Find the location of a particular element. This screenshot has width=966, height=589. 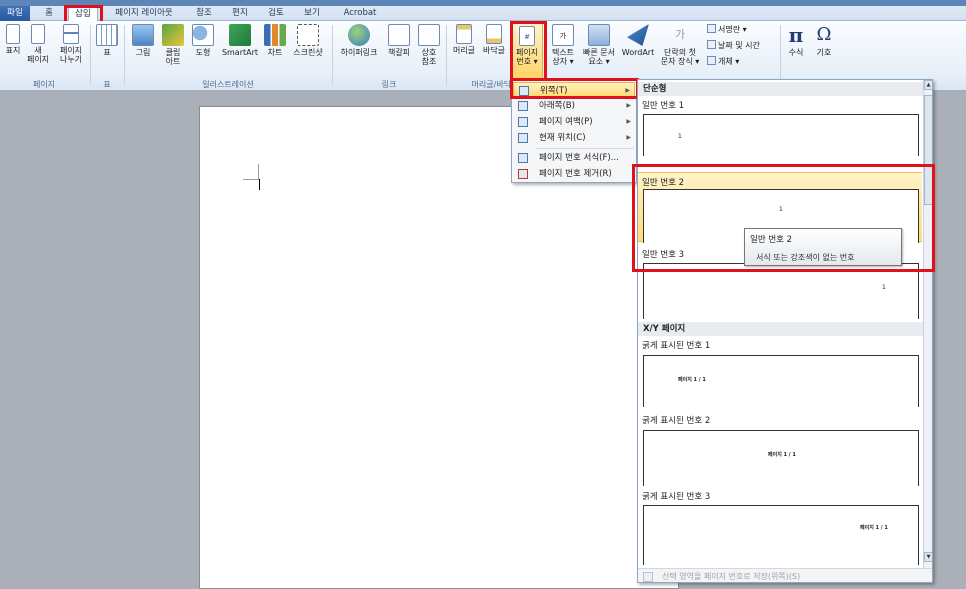

symbol-button: Ω 기호 is located at coordinates (824, 40).